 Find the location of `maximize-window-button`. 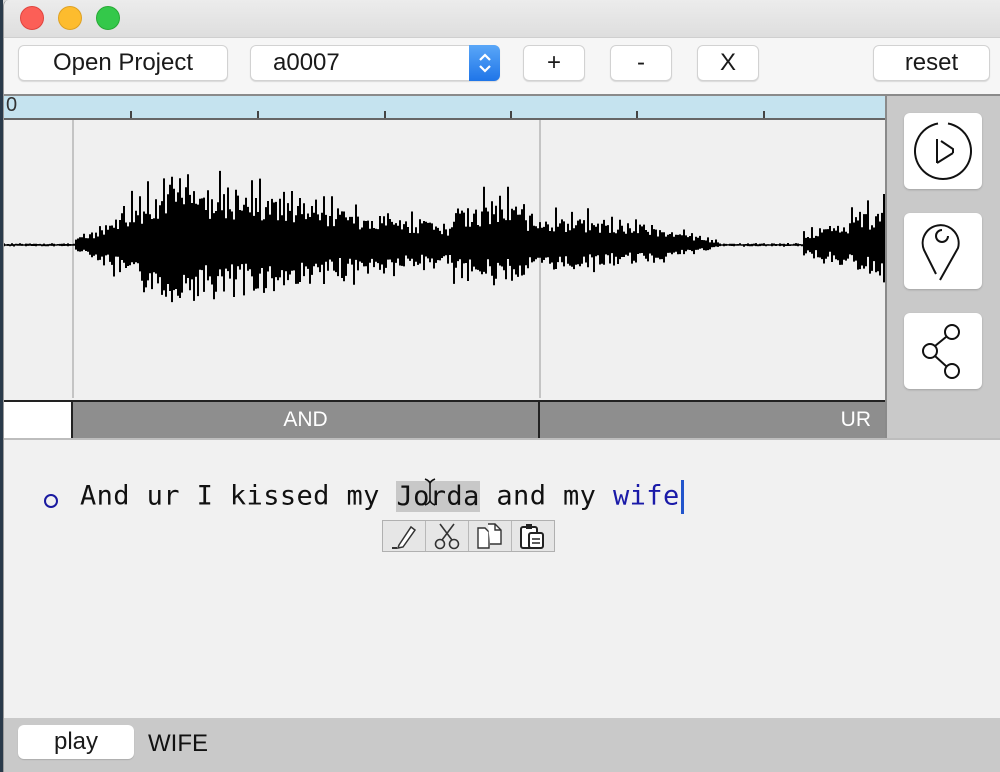

maximize-window-button is located at coordinates (108, 18).